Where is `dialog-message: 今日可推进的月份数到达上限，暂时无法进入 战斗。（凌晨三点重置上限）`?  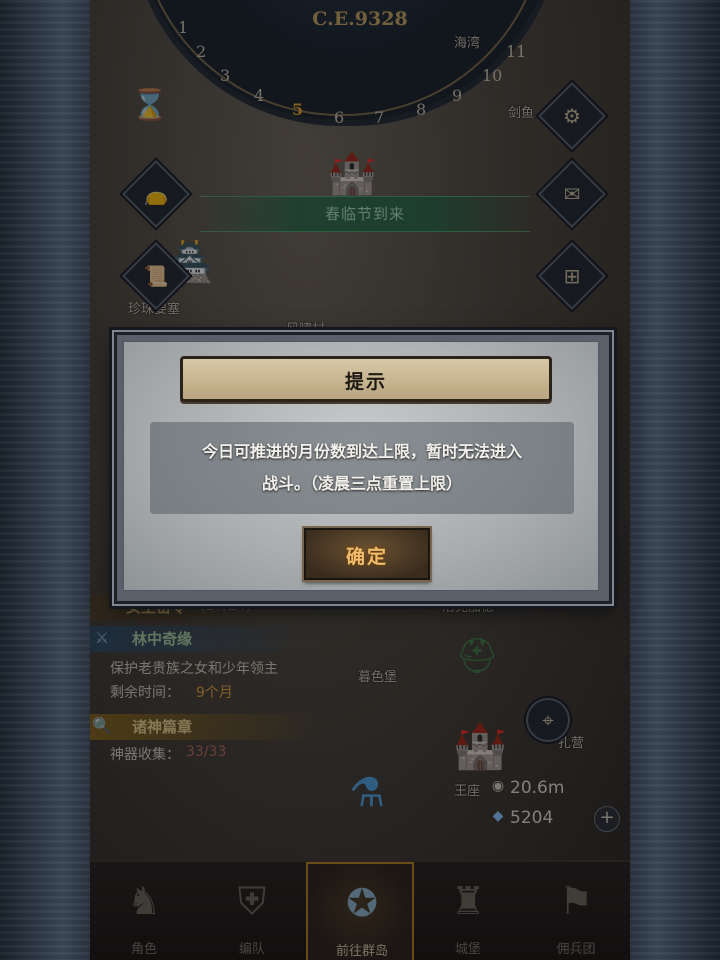
dialog-message: 今日可推进的月份数到达上限，暂时无法进入 战斗。（凌晨三点重置上限） is located at coordinates (362, 468).